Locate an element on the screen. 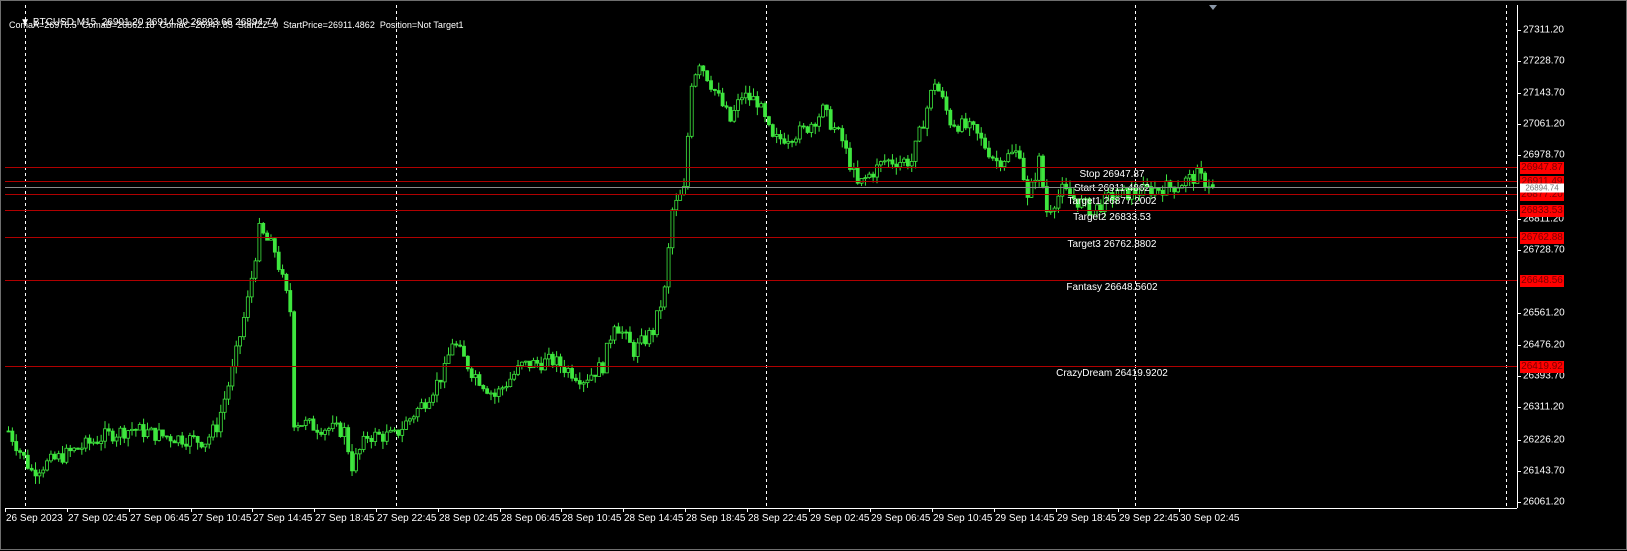 This screenshot has width=1627, height=551. level-label-stop: Stop 26947.87 is located at coordinates (1111, 174).